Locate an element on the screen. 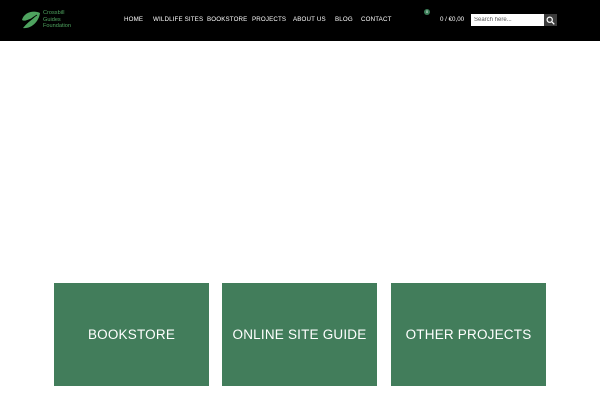  other-projects-tile-label: OTHER PROJECTS is located at coordinates (468, 334).